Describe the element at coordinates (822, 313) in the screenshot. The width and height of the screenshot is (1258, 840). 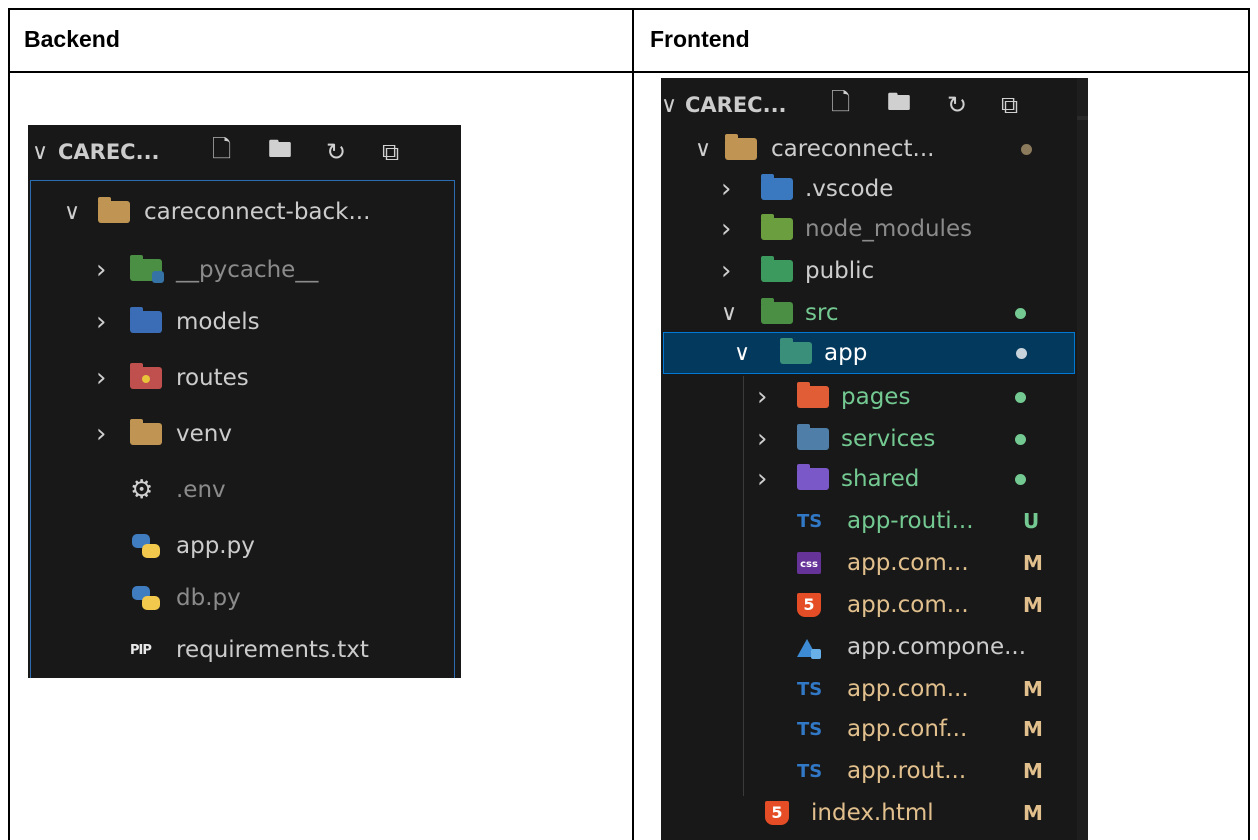
I see `tree-item-label: src` at that location.